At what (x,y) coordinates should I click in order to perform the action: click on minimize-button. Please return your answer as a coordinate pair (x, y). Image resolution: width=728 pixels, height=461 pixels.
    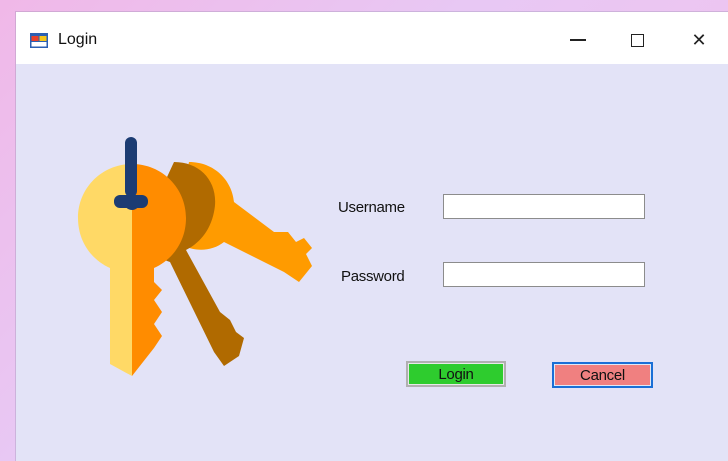
    Looking at the image, I should click on (578, 40).